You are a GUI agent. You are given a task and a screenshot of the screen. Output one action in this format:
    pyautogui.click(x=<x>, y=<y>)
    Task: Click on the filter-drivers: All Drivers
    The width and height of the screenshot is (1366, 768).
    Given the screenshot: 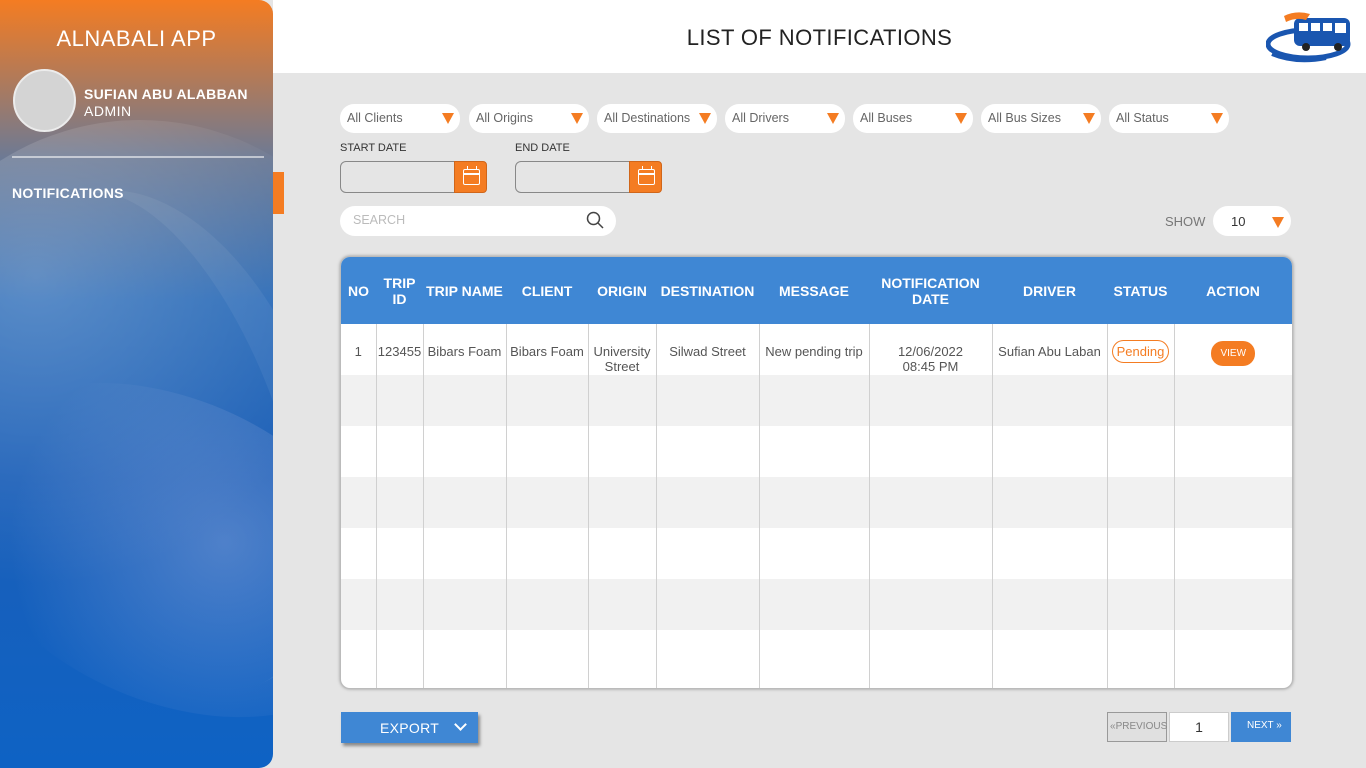 What is the action you would take?
    pyautogui.click(x=785, y=118)
    